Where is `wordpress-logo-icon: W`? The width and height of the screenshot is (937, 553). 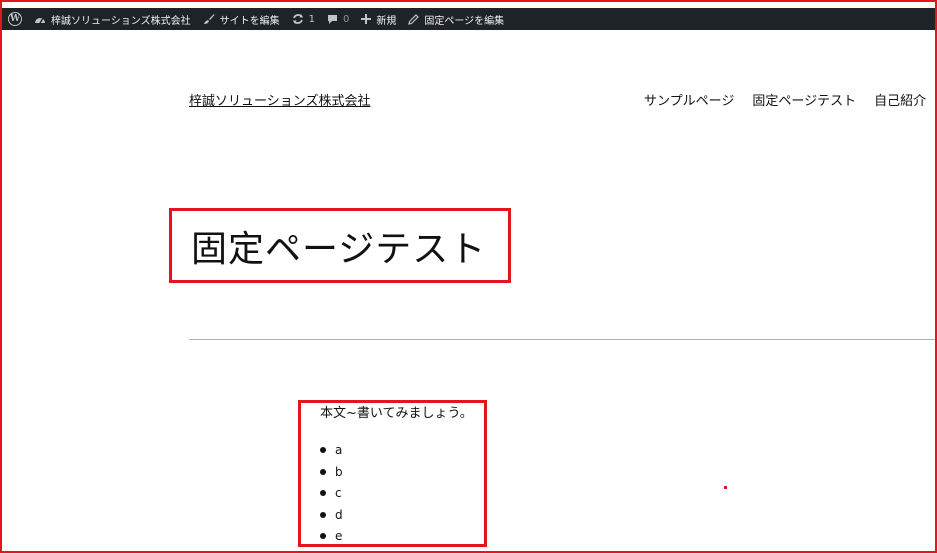 wordpress-logo-icon: W is located at coordinates (15, 19).